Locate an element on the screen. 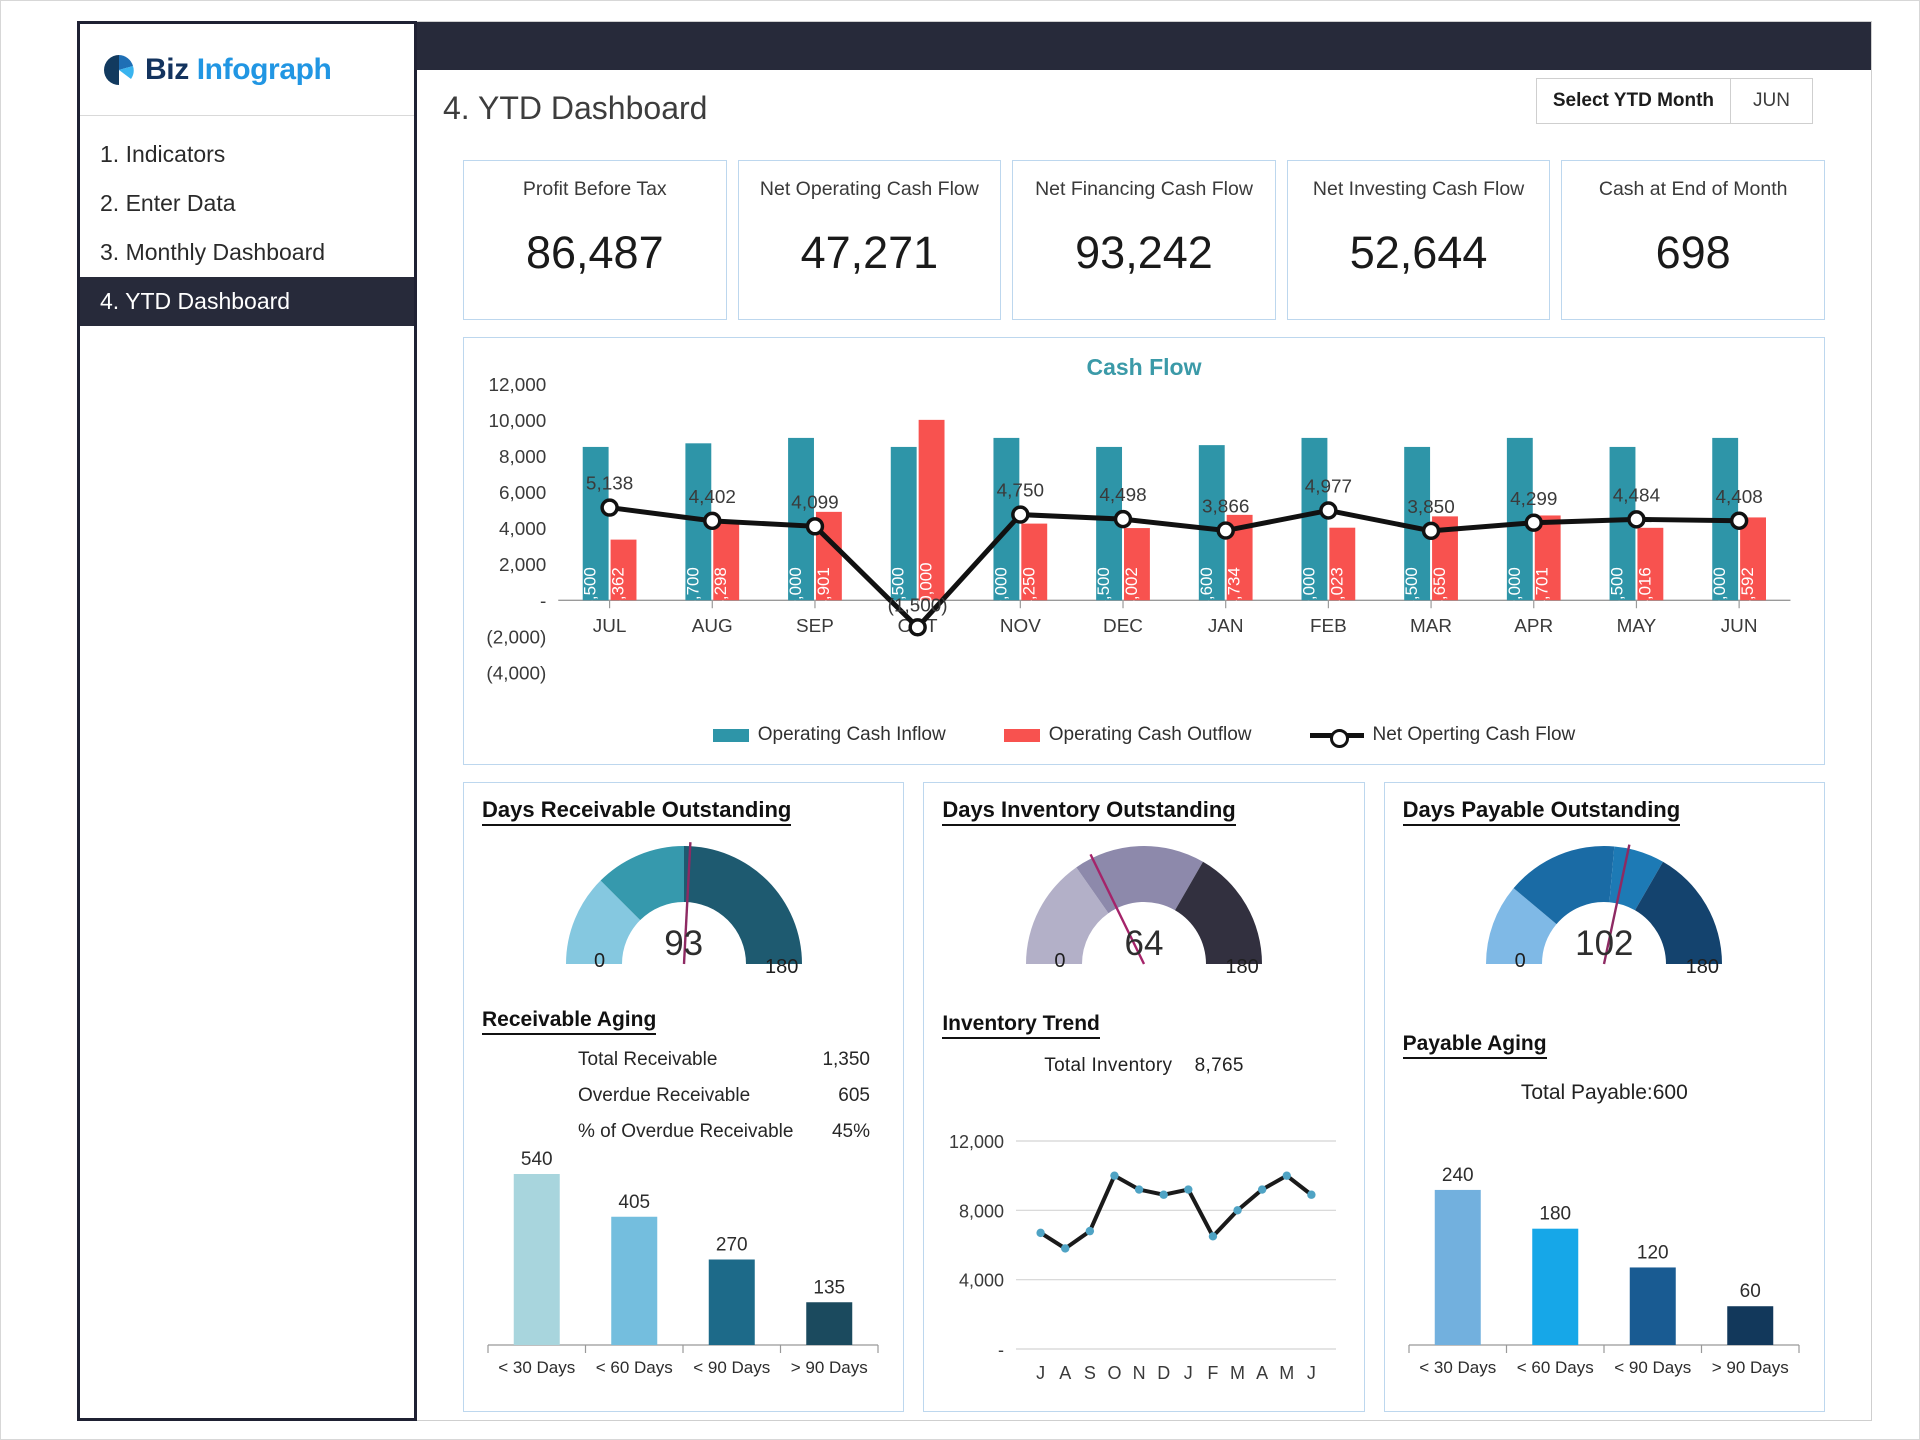 This screenshot has height=1440, width=1920. receivable-aging-heading: Receivable Aging is located at coordinates (569, 1021).